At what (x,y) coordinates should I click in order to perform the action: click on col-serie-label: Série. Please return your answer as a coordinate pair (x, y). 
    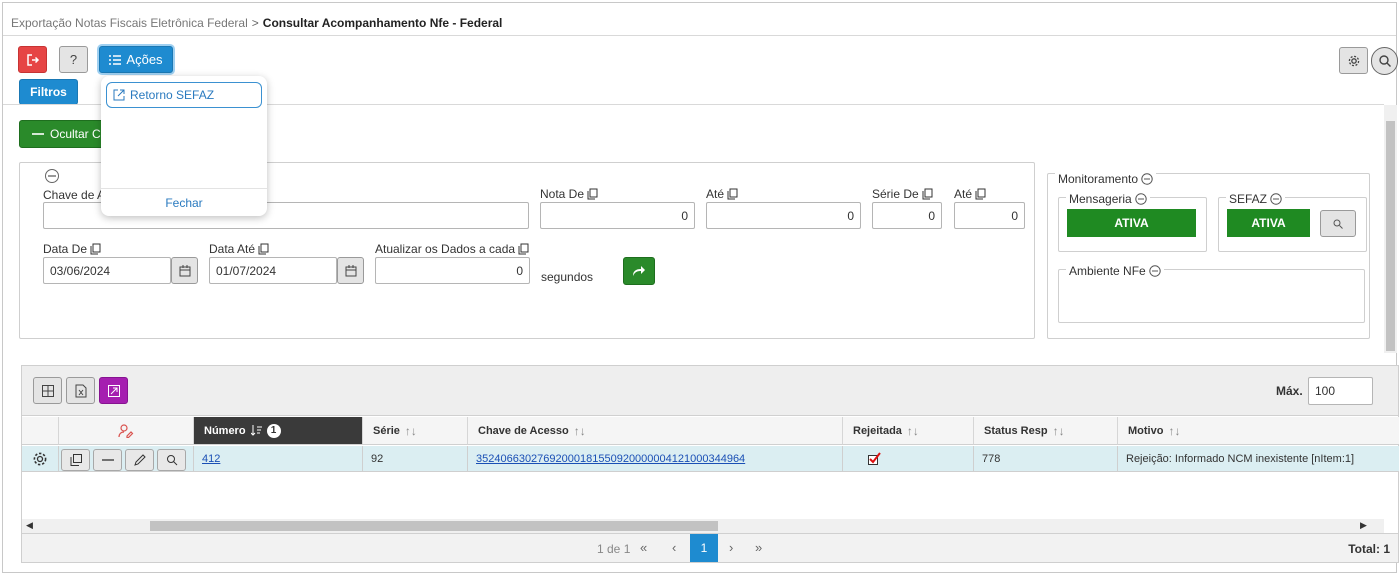
    Looking at the image, I should click on (386, 430).